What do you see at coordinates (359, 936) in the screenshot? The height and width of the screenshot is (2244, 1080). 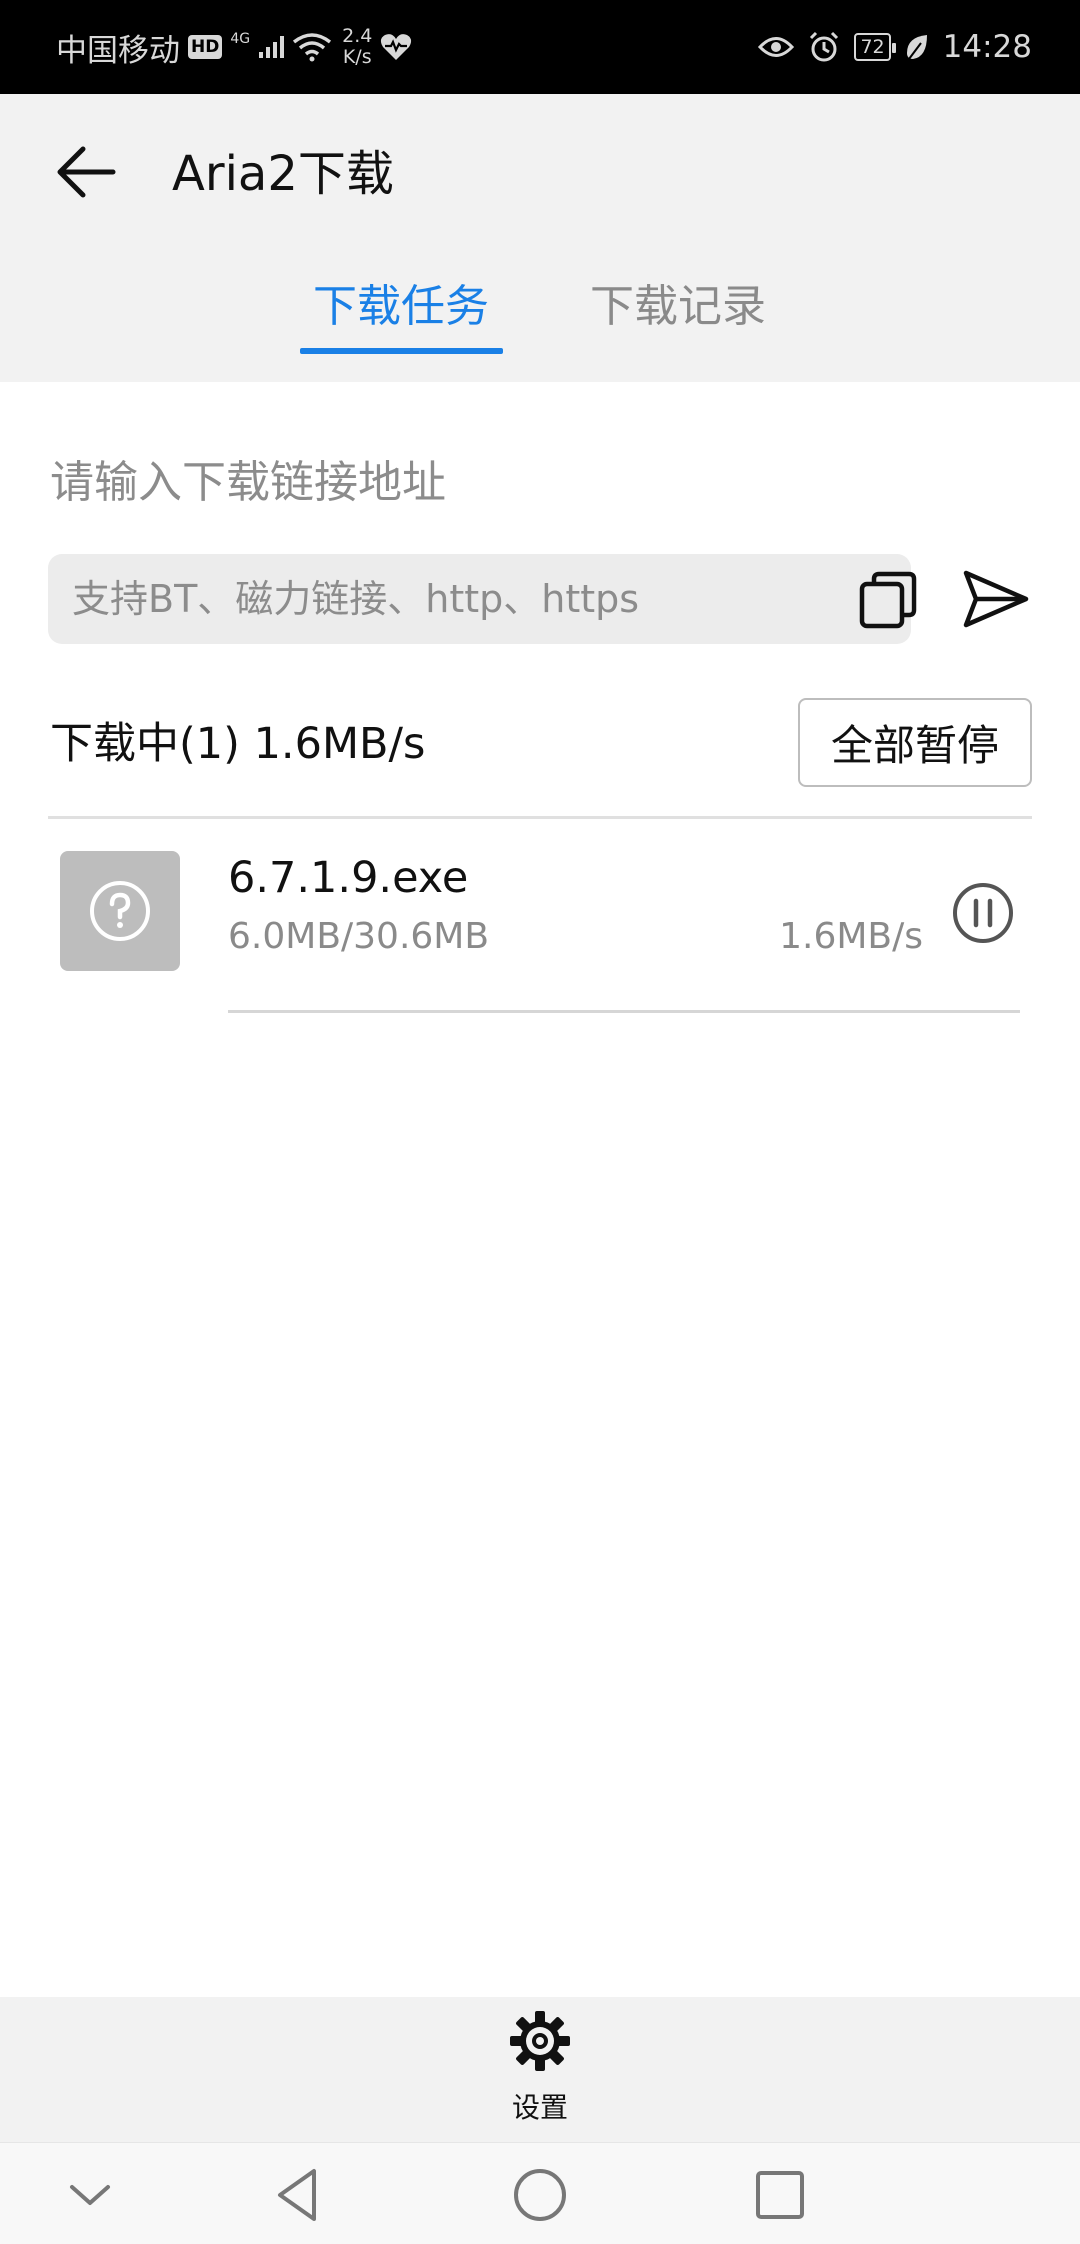 I see `task-progress-text: 6.0MB/30.6MB` at bounding box center [359, 936].